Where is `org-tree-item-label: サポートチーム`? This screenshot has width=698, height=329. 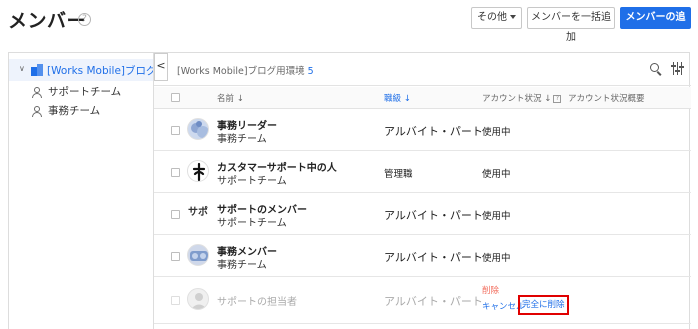
org-tree-item-label: サポートチーム is located at coordinates (85, 92).